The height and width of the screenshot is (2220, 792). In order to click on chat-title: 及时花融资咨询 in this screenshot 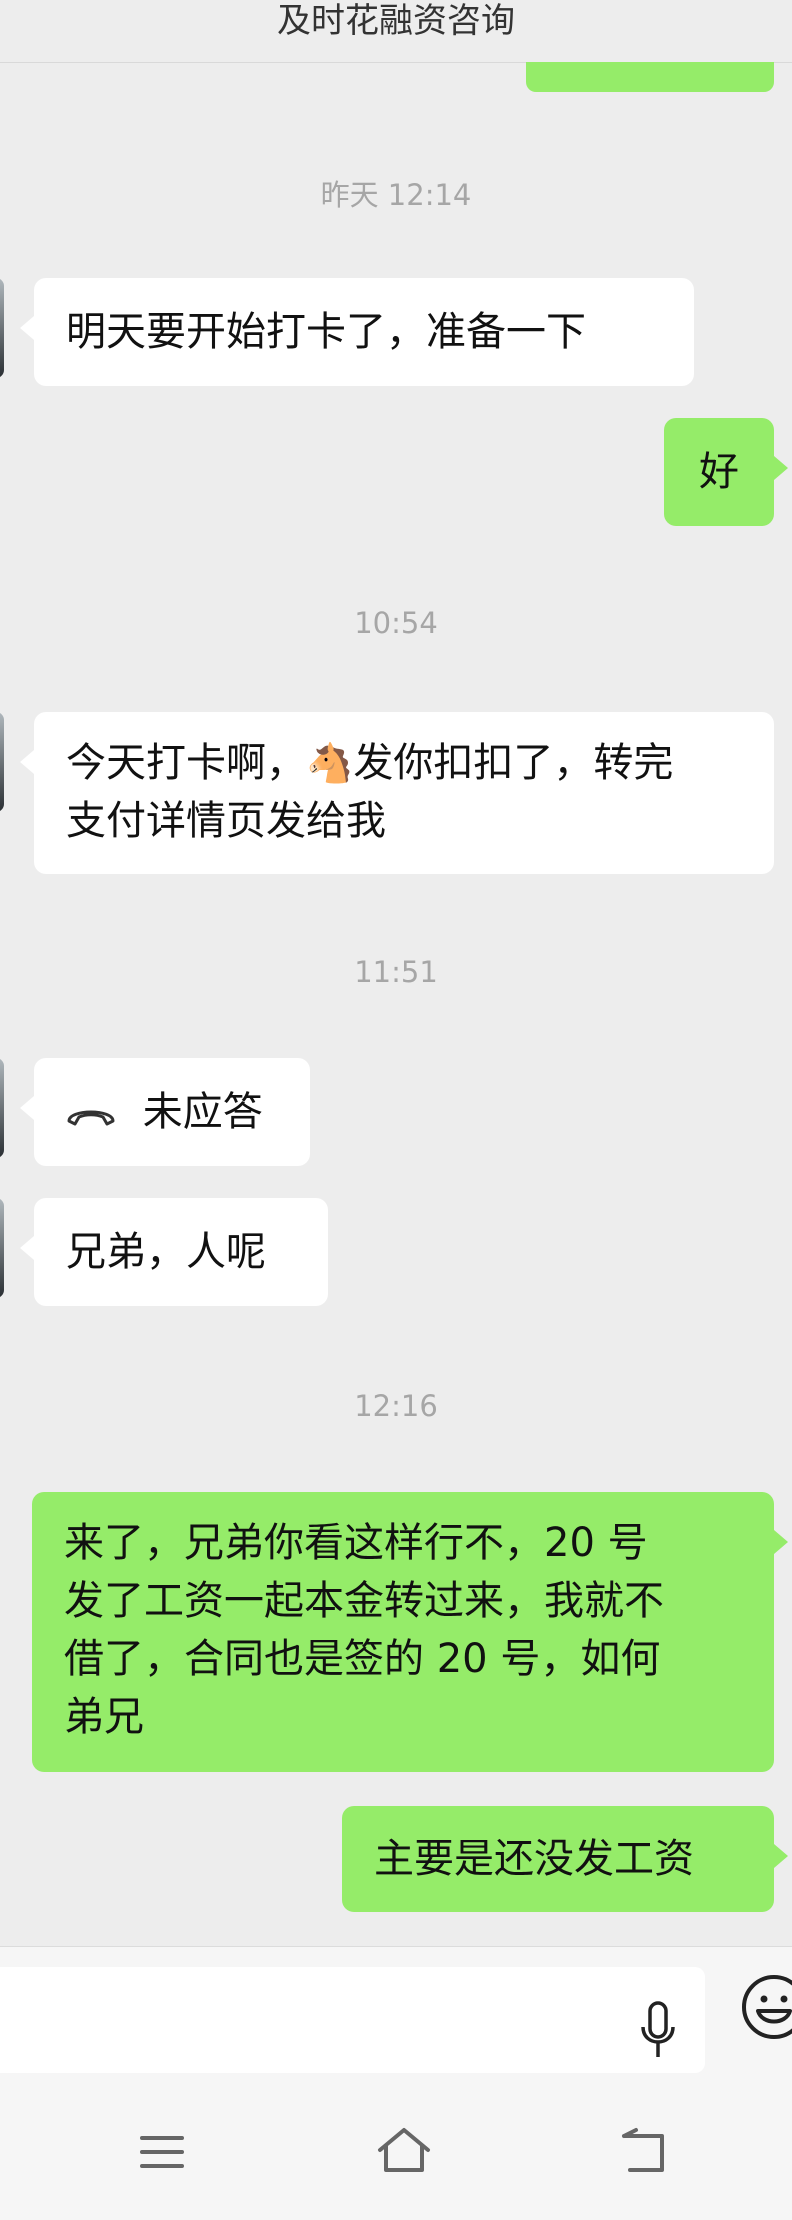, I will do `click(396, 21)`.